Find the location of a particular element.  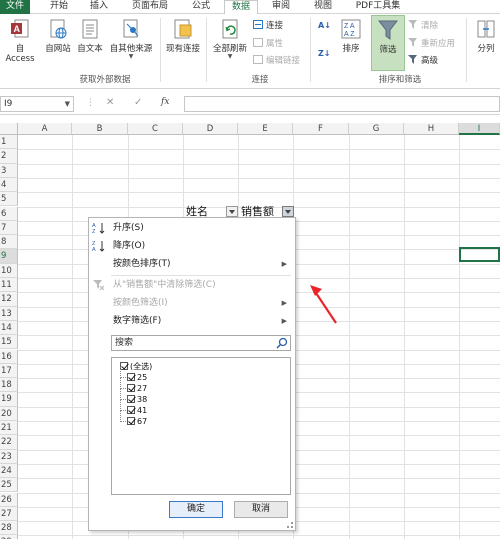

row-header-22: 22 is located at coordinates (9, 442).